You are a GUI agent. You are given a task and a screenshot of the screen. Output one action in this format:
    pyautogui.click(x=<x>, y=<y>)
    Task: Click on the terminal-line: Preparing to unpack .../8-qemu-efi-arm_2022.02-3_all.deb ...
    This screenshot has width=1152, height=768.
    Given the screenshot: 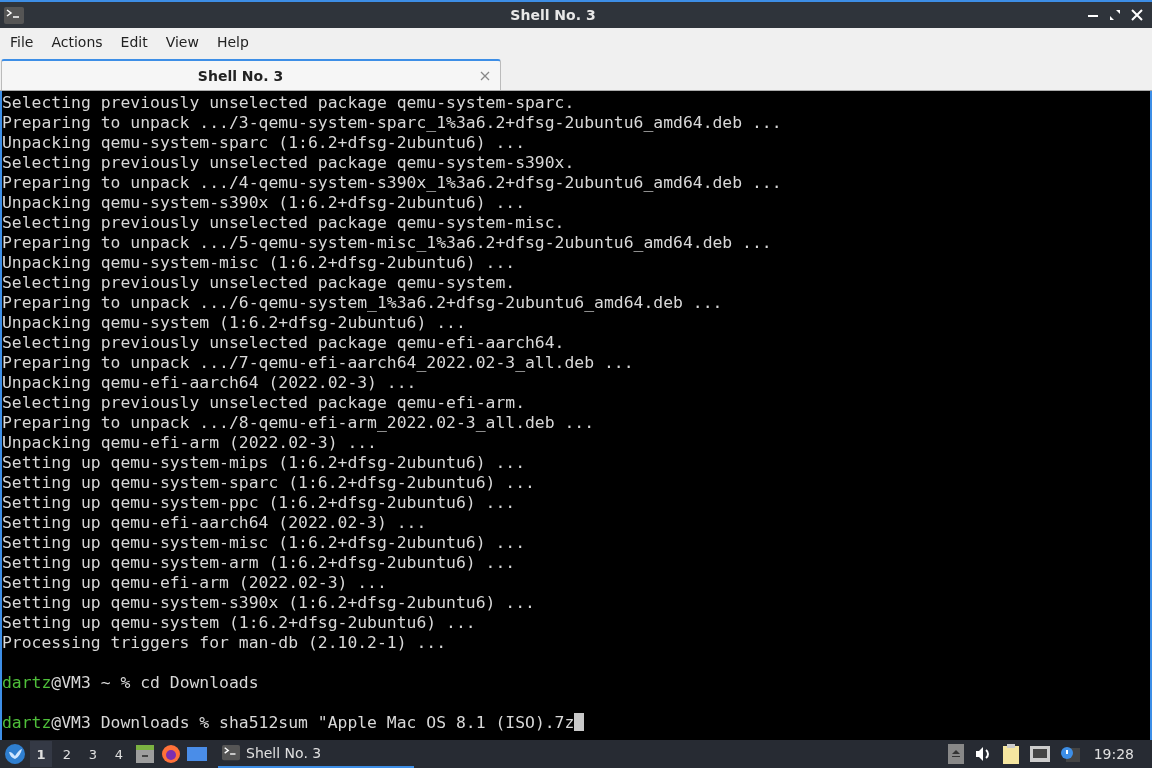 What is the action you would take?
    pyautogui.click(x=298, y=422)
    